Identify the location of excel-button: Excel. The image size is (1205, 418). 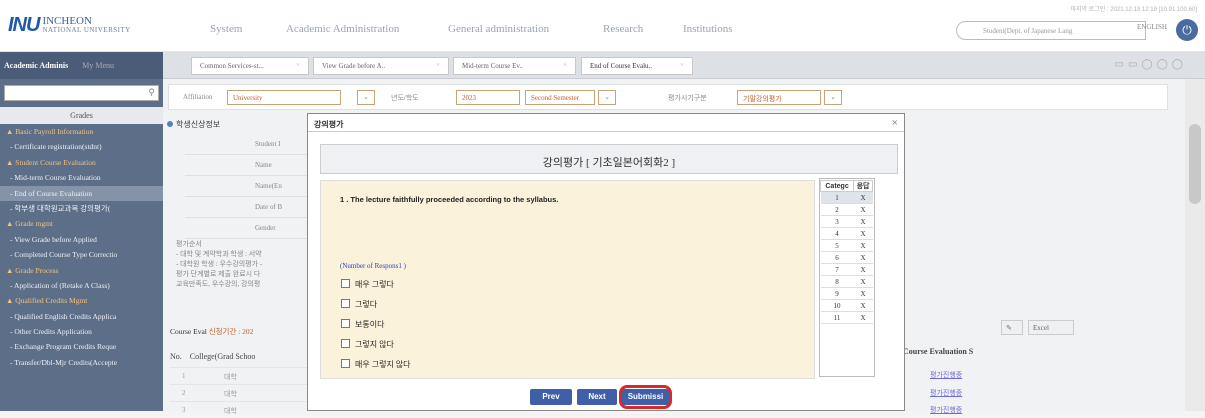
(1051, 327).